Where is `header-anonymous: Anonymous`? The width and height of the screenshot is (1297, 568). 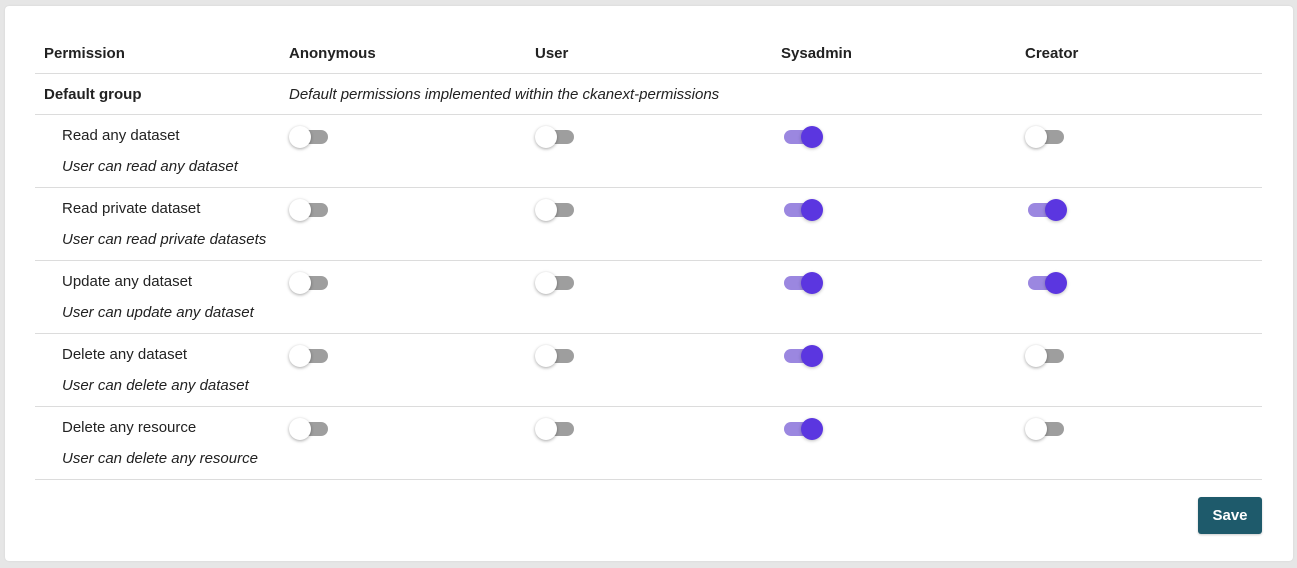
header-anonymous: Anonymous is located at coordinates (332, 53).